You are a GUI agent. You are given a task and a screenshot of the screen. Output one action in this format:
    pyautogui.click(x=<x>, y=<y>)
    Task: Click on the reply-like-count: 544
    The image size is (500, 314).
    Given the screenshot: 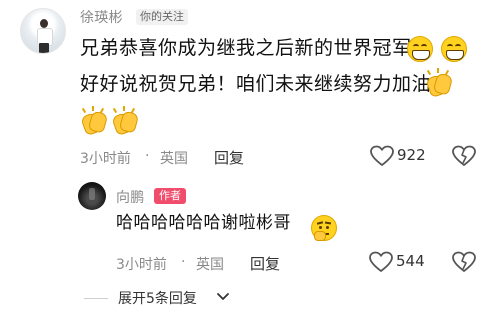 What is the action you would take?
    pyautogui.click(x=410, y=261)
    